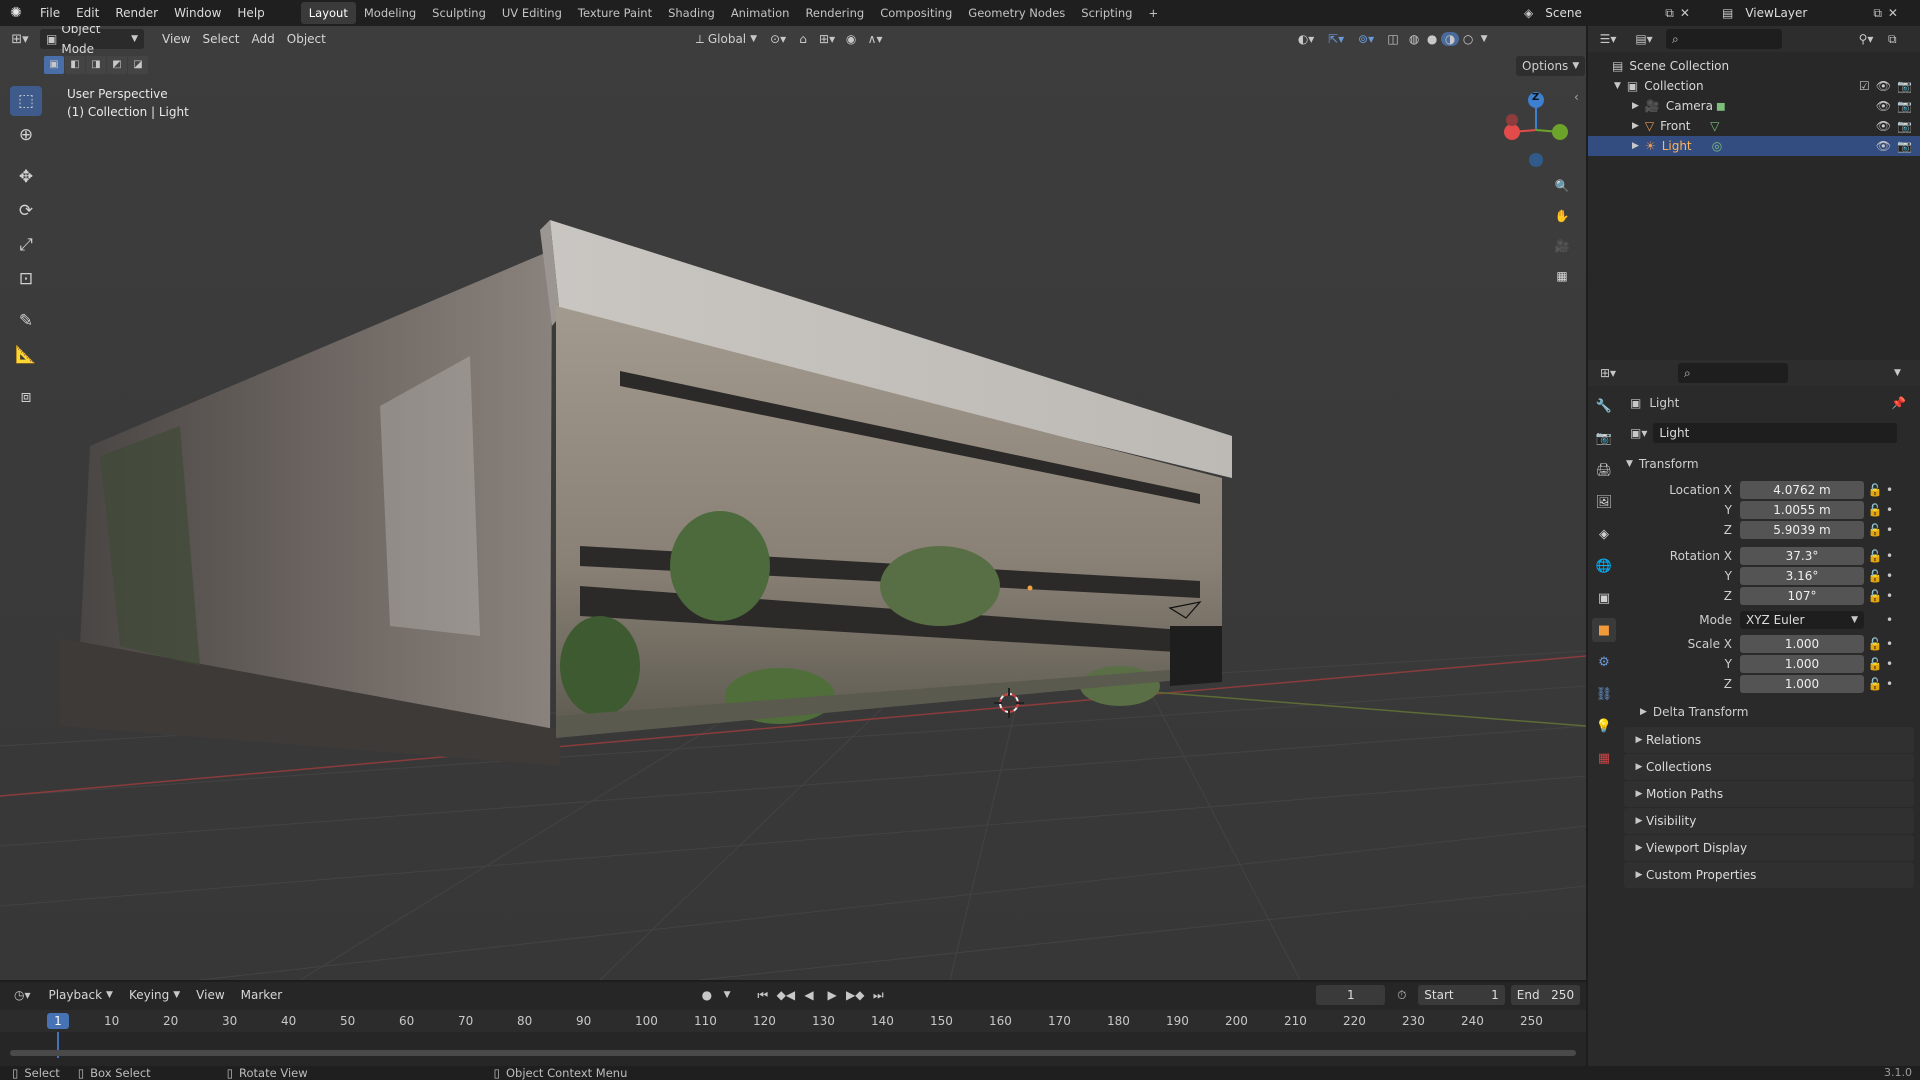  I want to click on filter-icon: ⚲▾, so click(1866, 39).